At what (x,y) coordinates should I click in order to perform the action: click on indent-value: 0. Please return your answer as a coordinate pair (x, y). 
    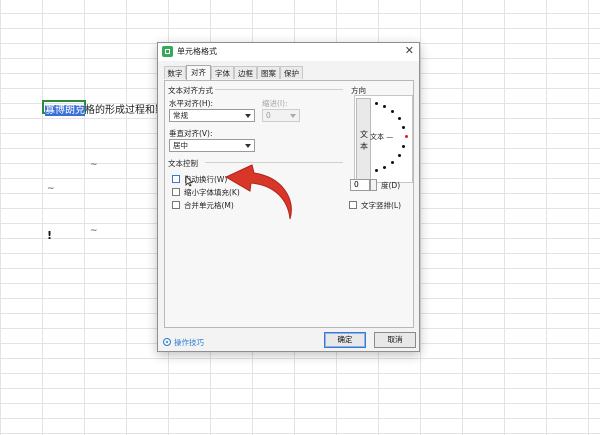
    Looking at the image, I should click on (268, 115).